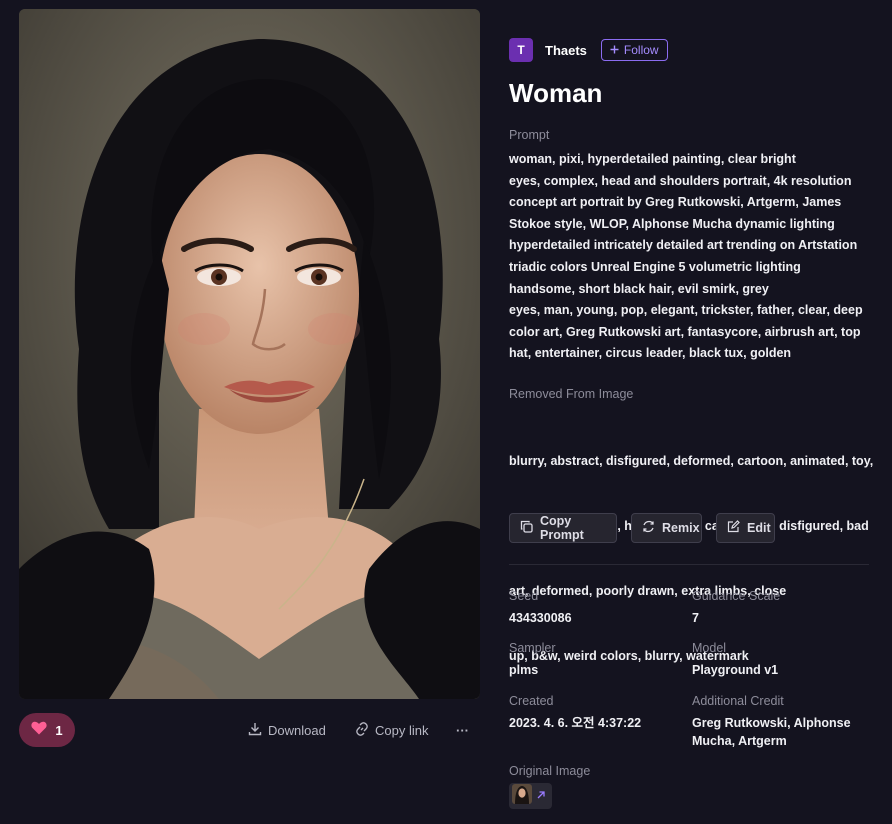 This screenshot has height=824, width=892. Describe the element at coordinates (779, 608) in the screenshot. I see `guidance-field: Guidance Scale 7` at that location.